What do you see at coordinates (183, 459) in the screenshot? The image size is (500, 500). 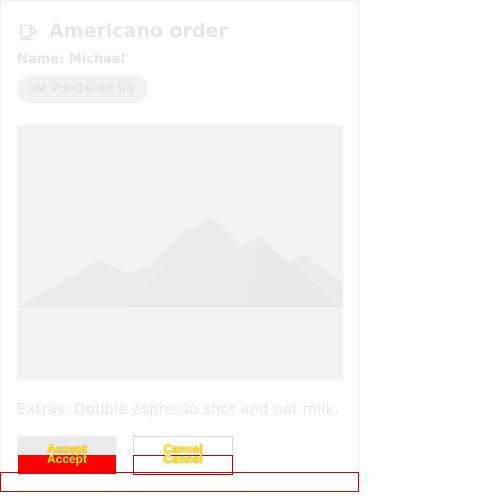 I see `cancel-button-label-shadow: Cancel` at bounding box center [183, 459].